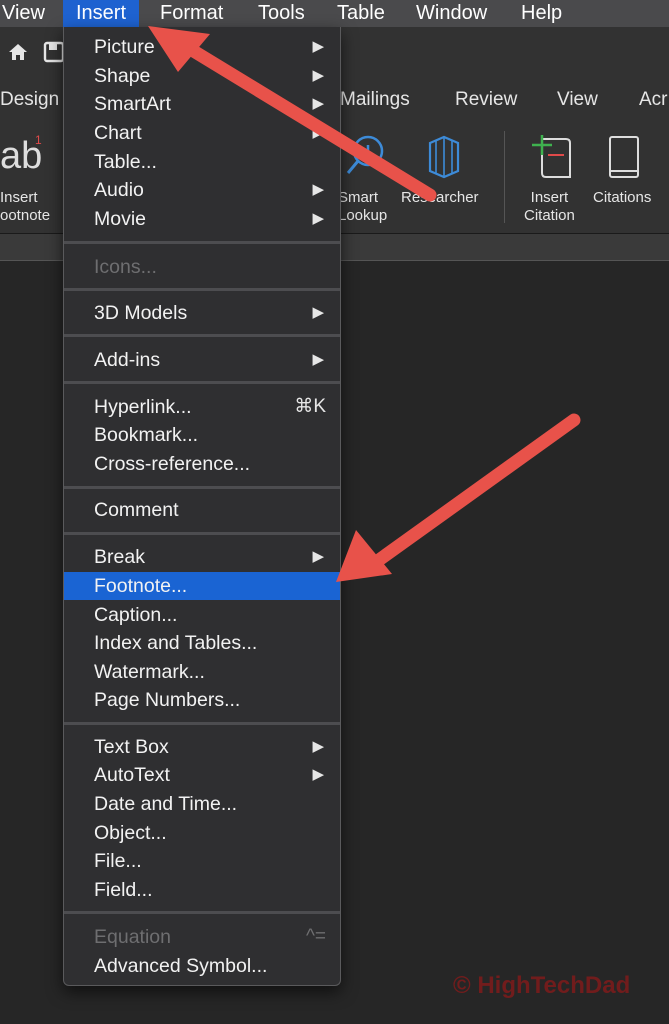 Image resolution: width=669 pixels, height=1024 pixels. Describe the element at coordinates (624, 157) in the screenshot. I see `book-icon` at that location.